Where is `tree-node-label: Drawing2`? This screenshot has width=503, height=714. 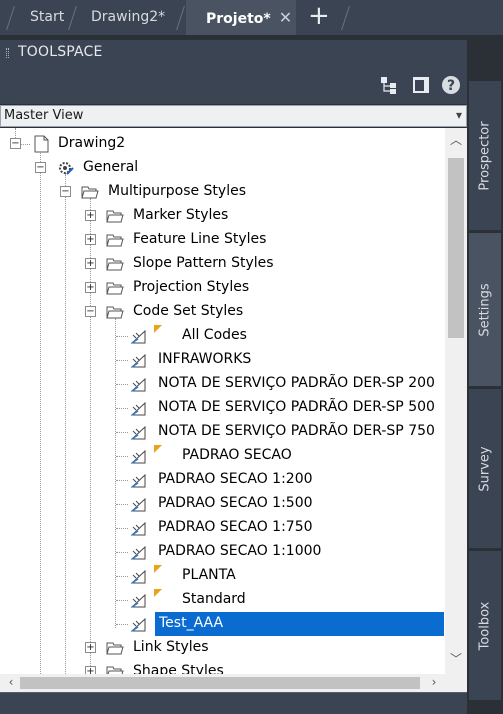 tree-node-label: Drawing2 is located at coordinates (92, 143).